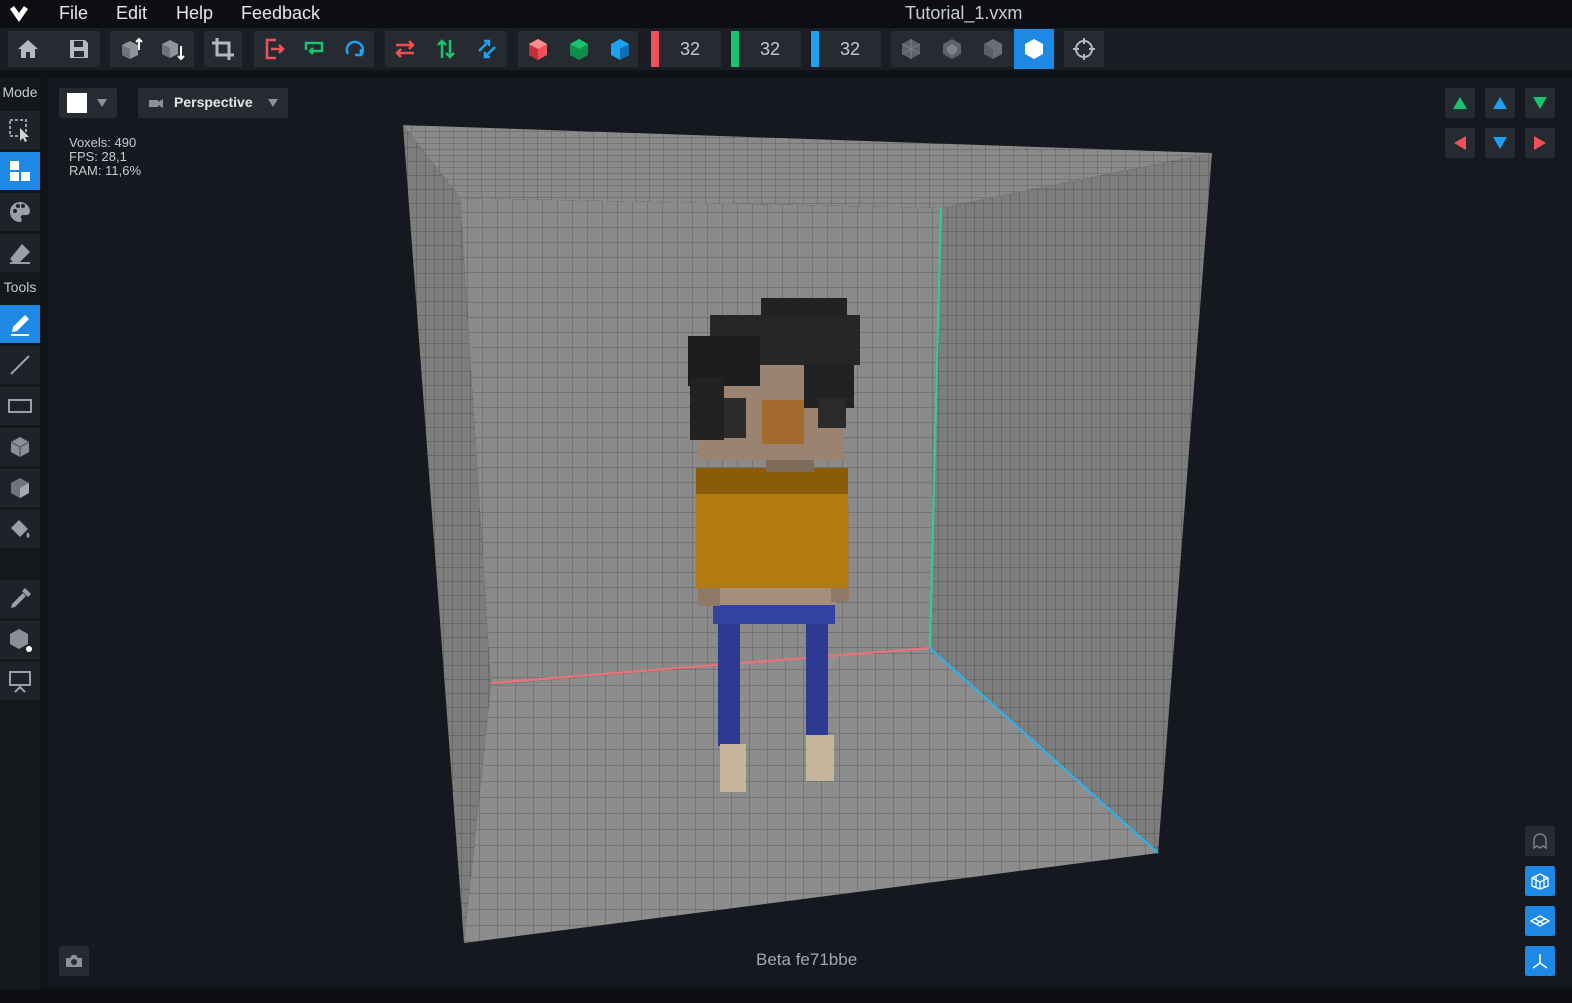 The image size is (1572, 1003). I want to click on rectangle-icon, so click(20, 406).